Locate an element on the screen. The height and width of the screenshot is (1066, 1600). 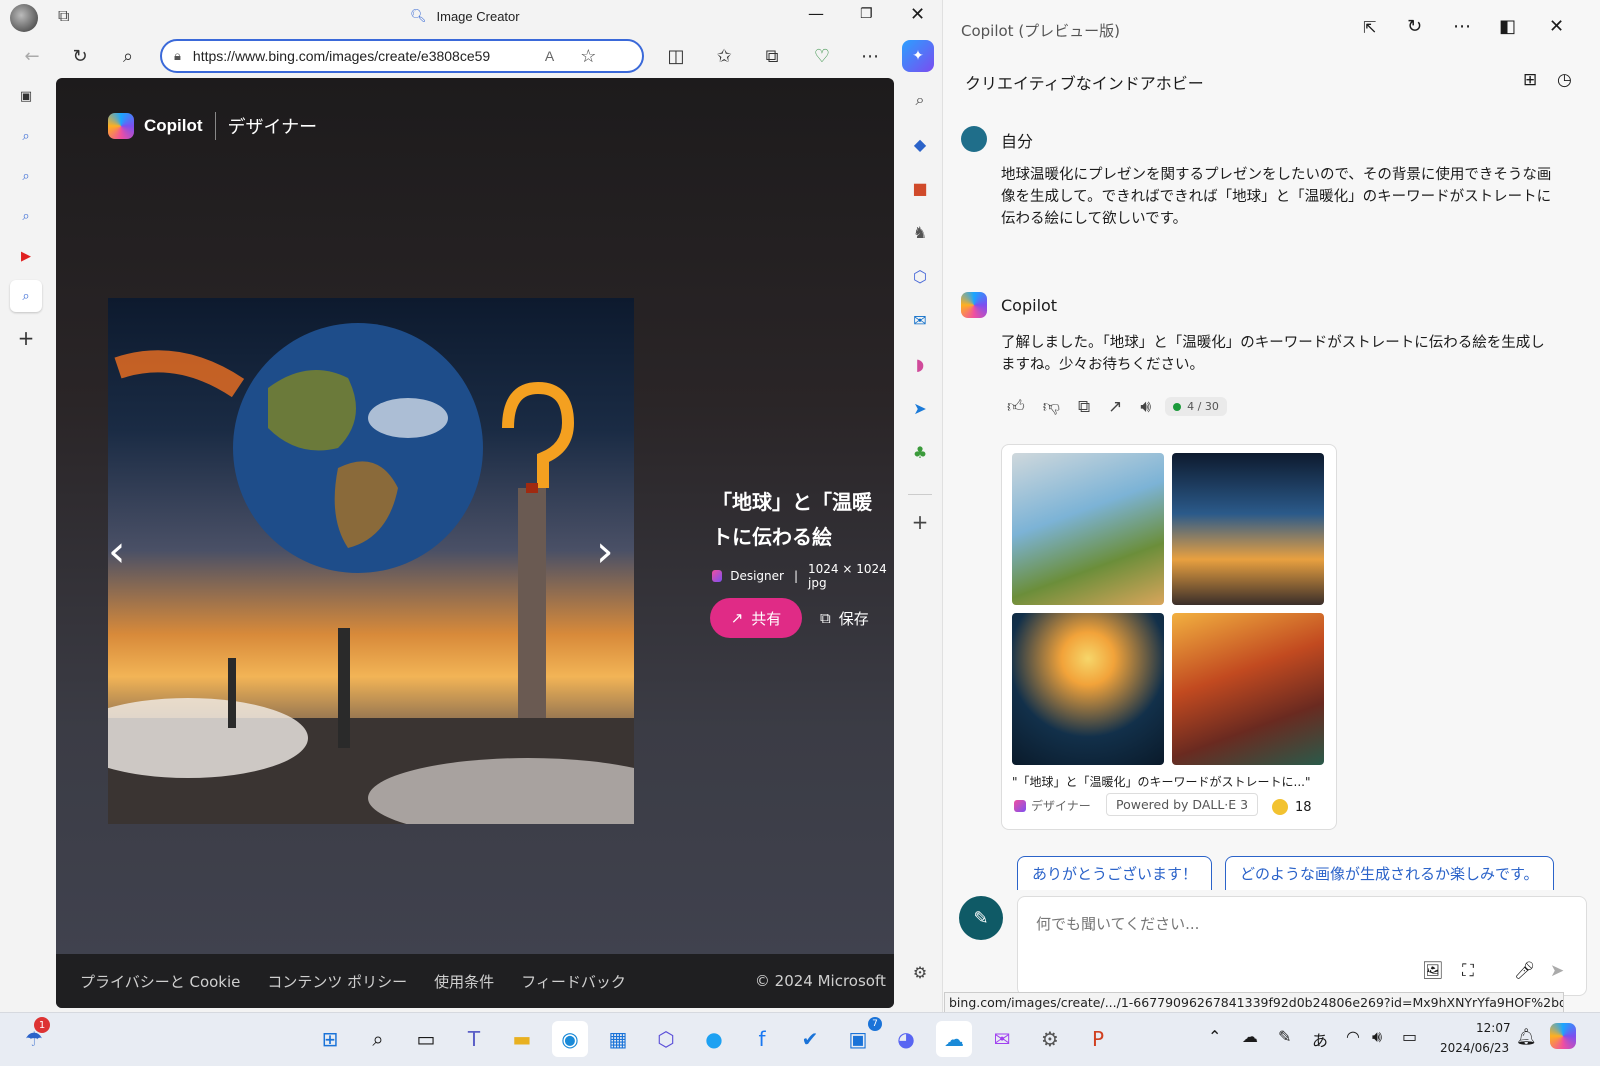
tab-title-container: 🔍︎ Image Creator is located at coordinates (465, 16).